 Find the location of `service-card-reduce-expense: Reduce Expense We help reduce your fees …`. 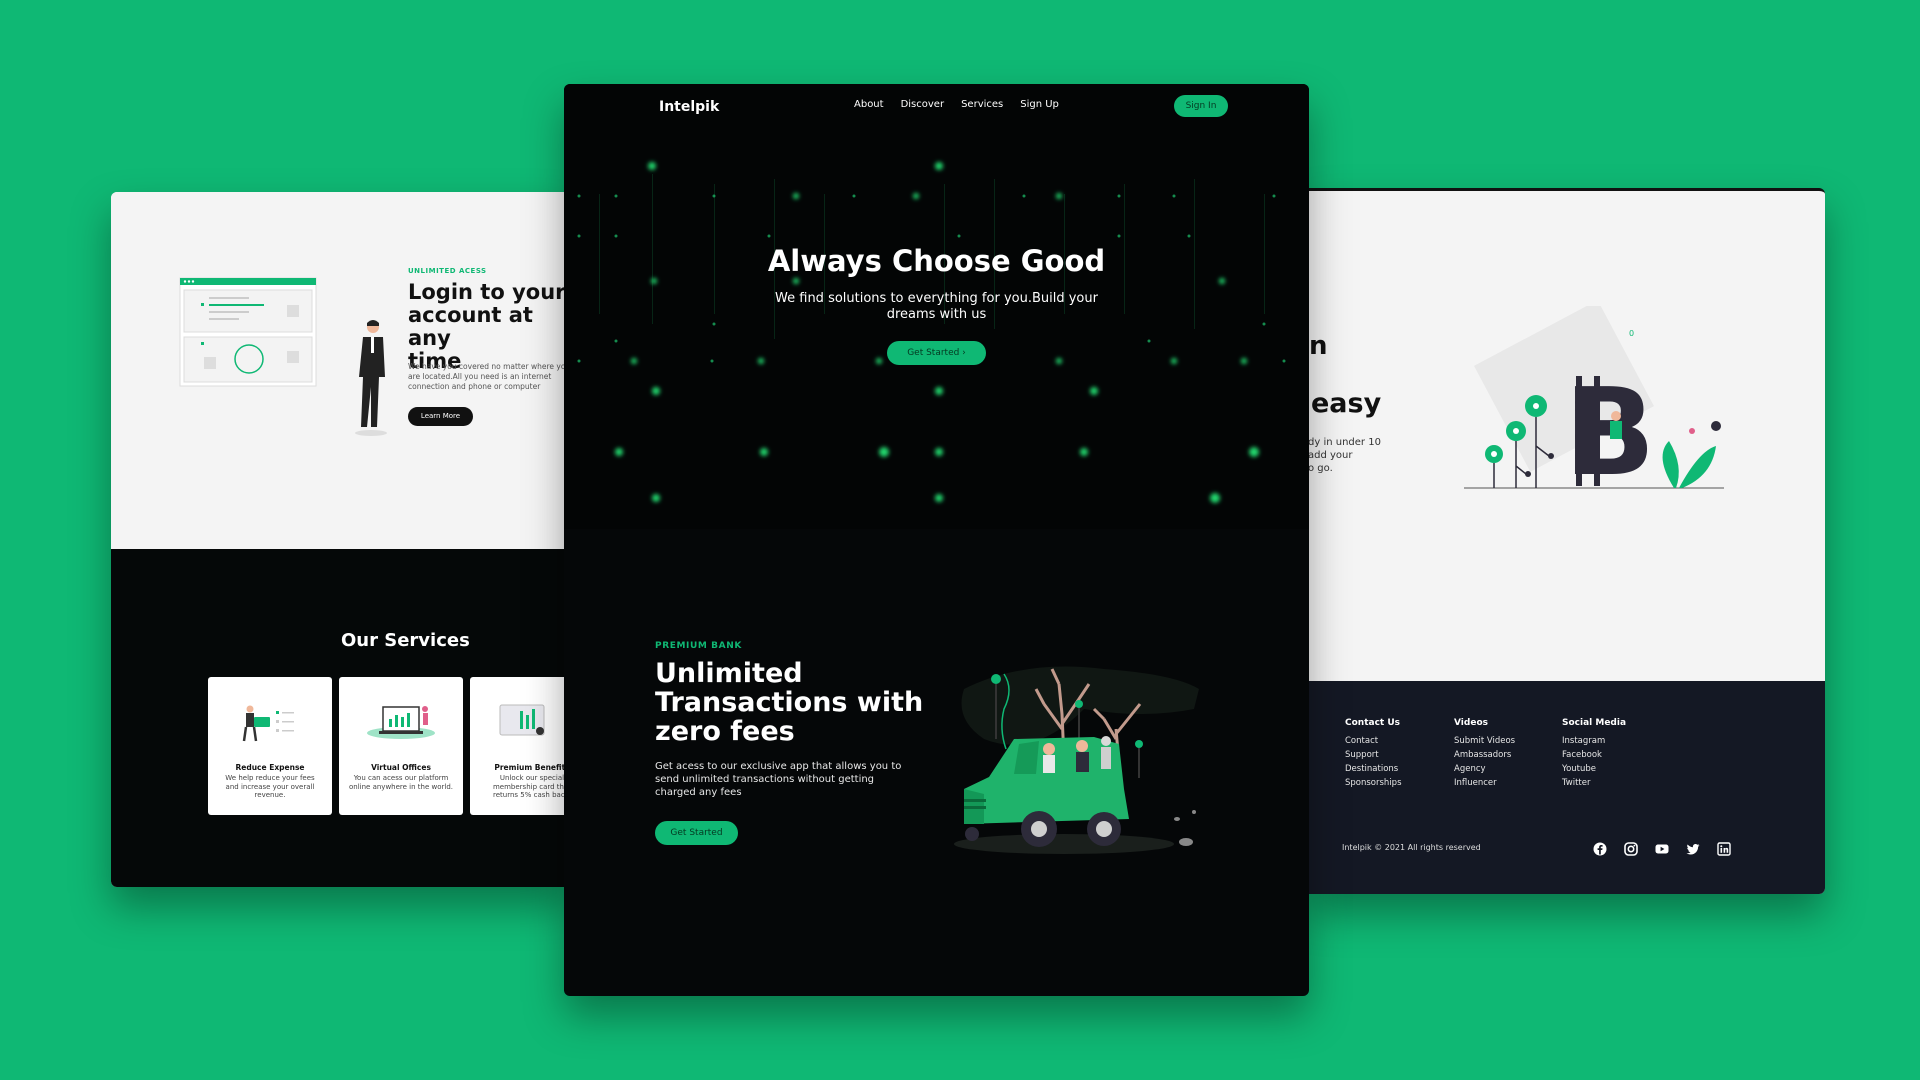

service-card-reduce-expense: Reduce Expense We help reduce your fees … is located at coordinates (270, 746).